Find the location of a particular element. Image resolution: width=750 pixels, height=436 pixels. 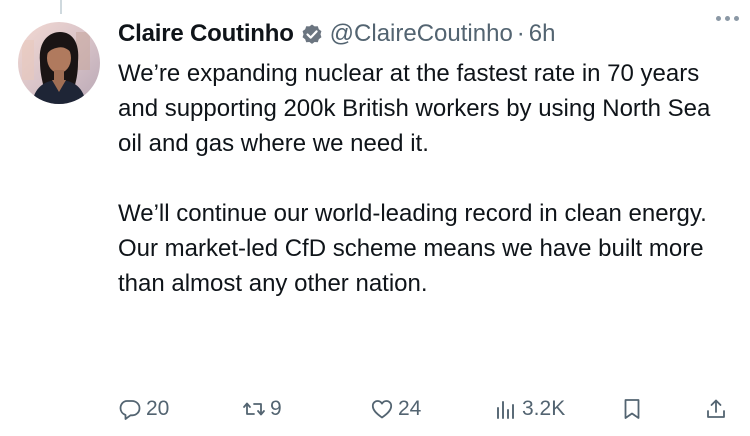

share-icon is located at coordinates (716, 408).